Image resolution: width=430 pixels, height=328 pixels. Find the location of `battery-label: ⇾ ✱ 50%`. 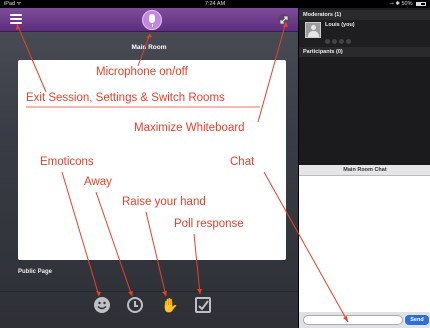

battery-label: ⇾ ✱ 50% is located at coordinates (401, 4).